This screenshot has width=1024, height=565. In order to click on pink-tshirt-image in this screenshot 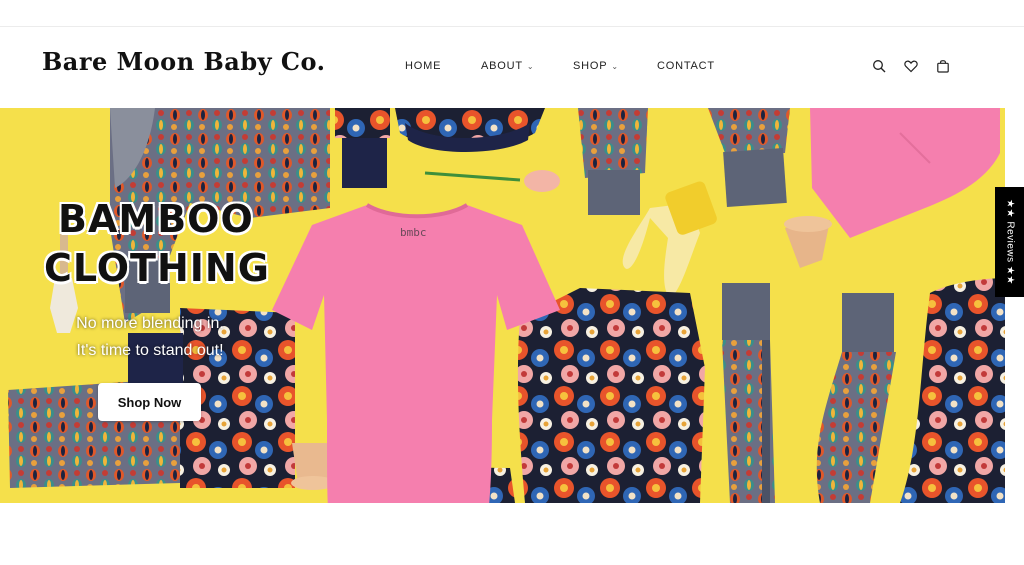, I will do `click(416, 353)`.